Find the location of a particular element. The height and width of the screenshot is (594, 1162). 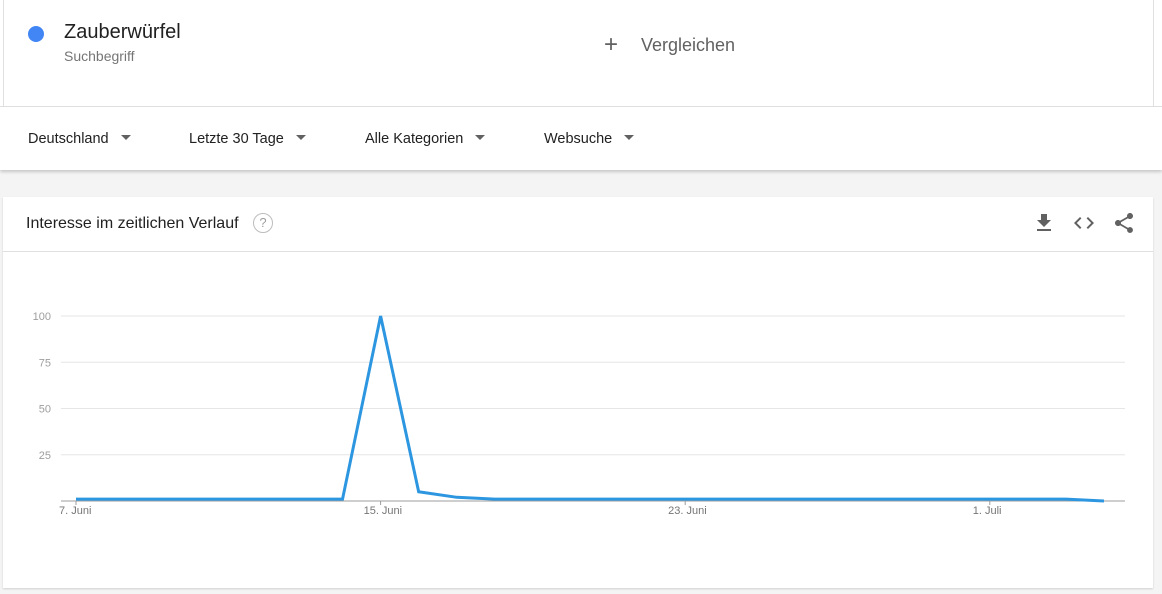

category-filter-label: Alle Kategorien is located at coordinates (414, 139).